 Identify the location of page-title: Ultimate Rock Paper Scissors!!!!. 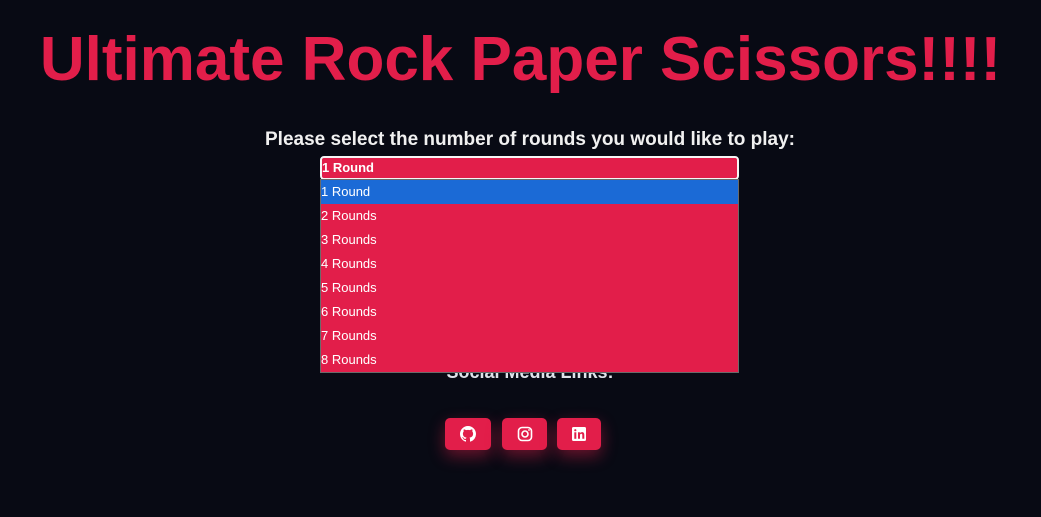
(520, 59).